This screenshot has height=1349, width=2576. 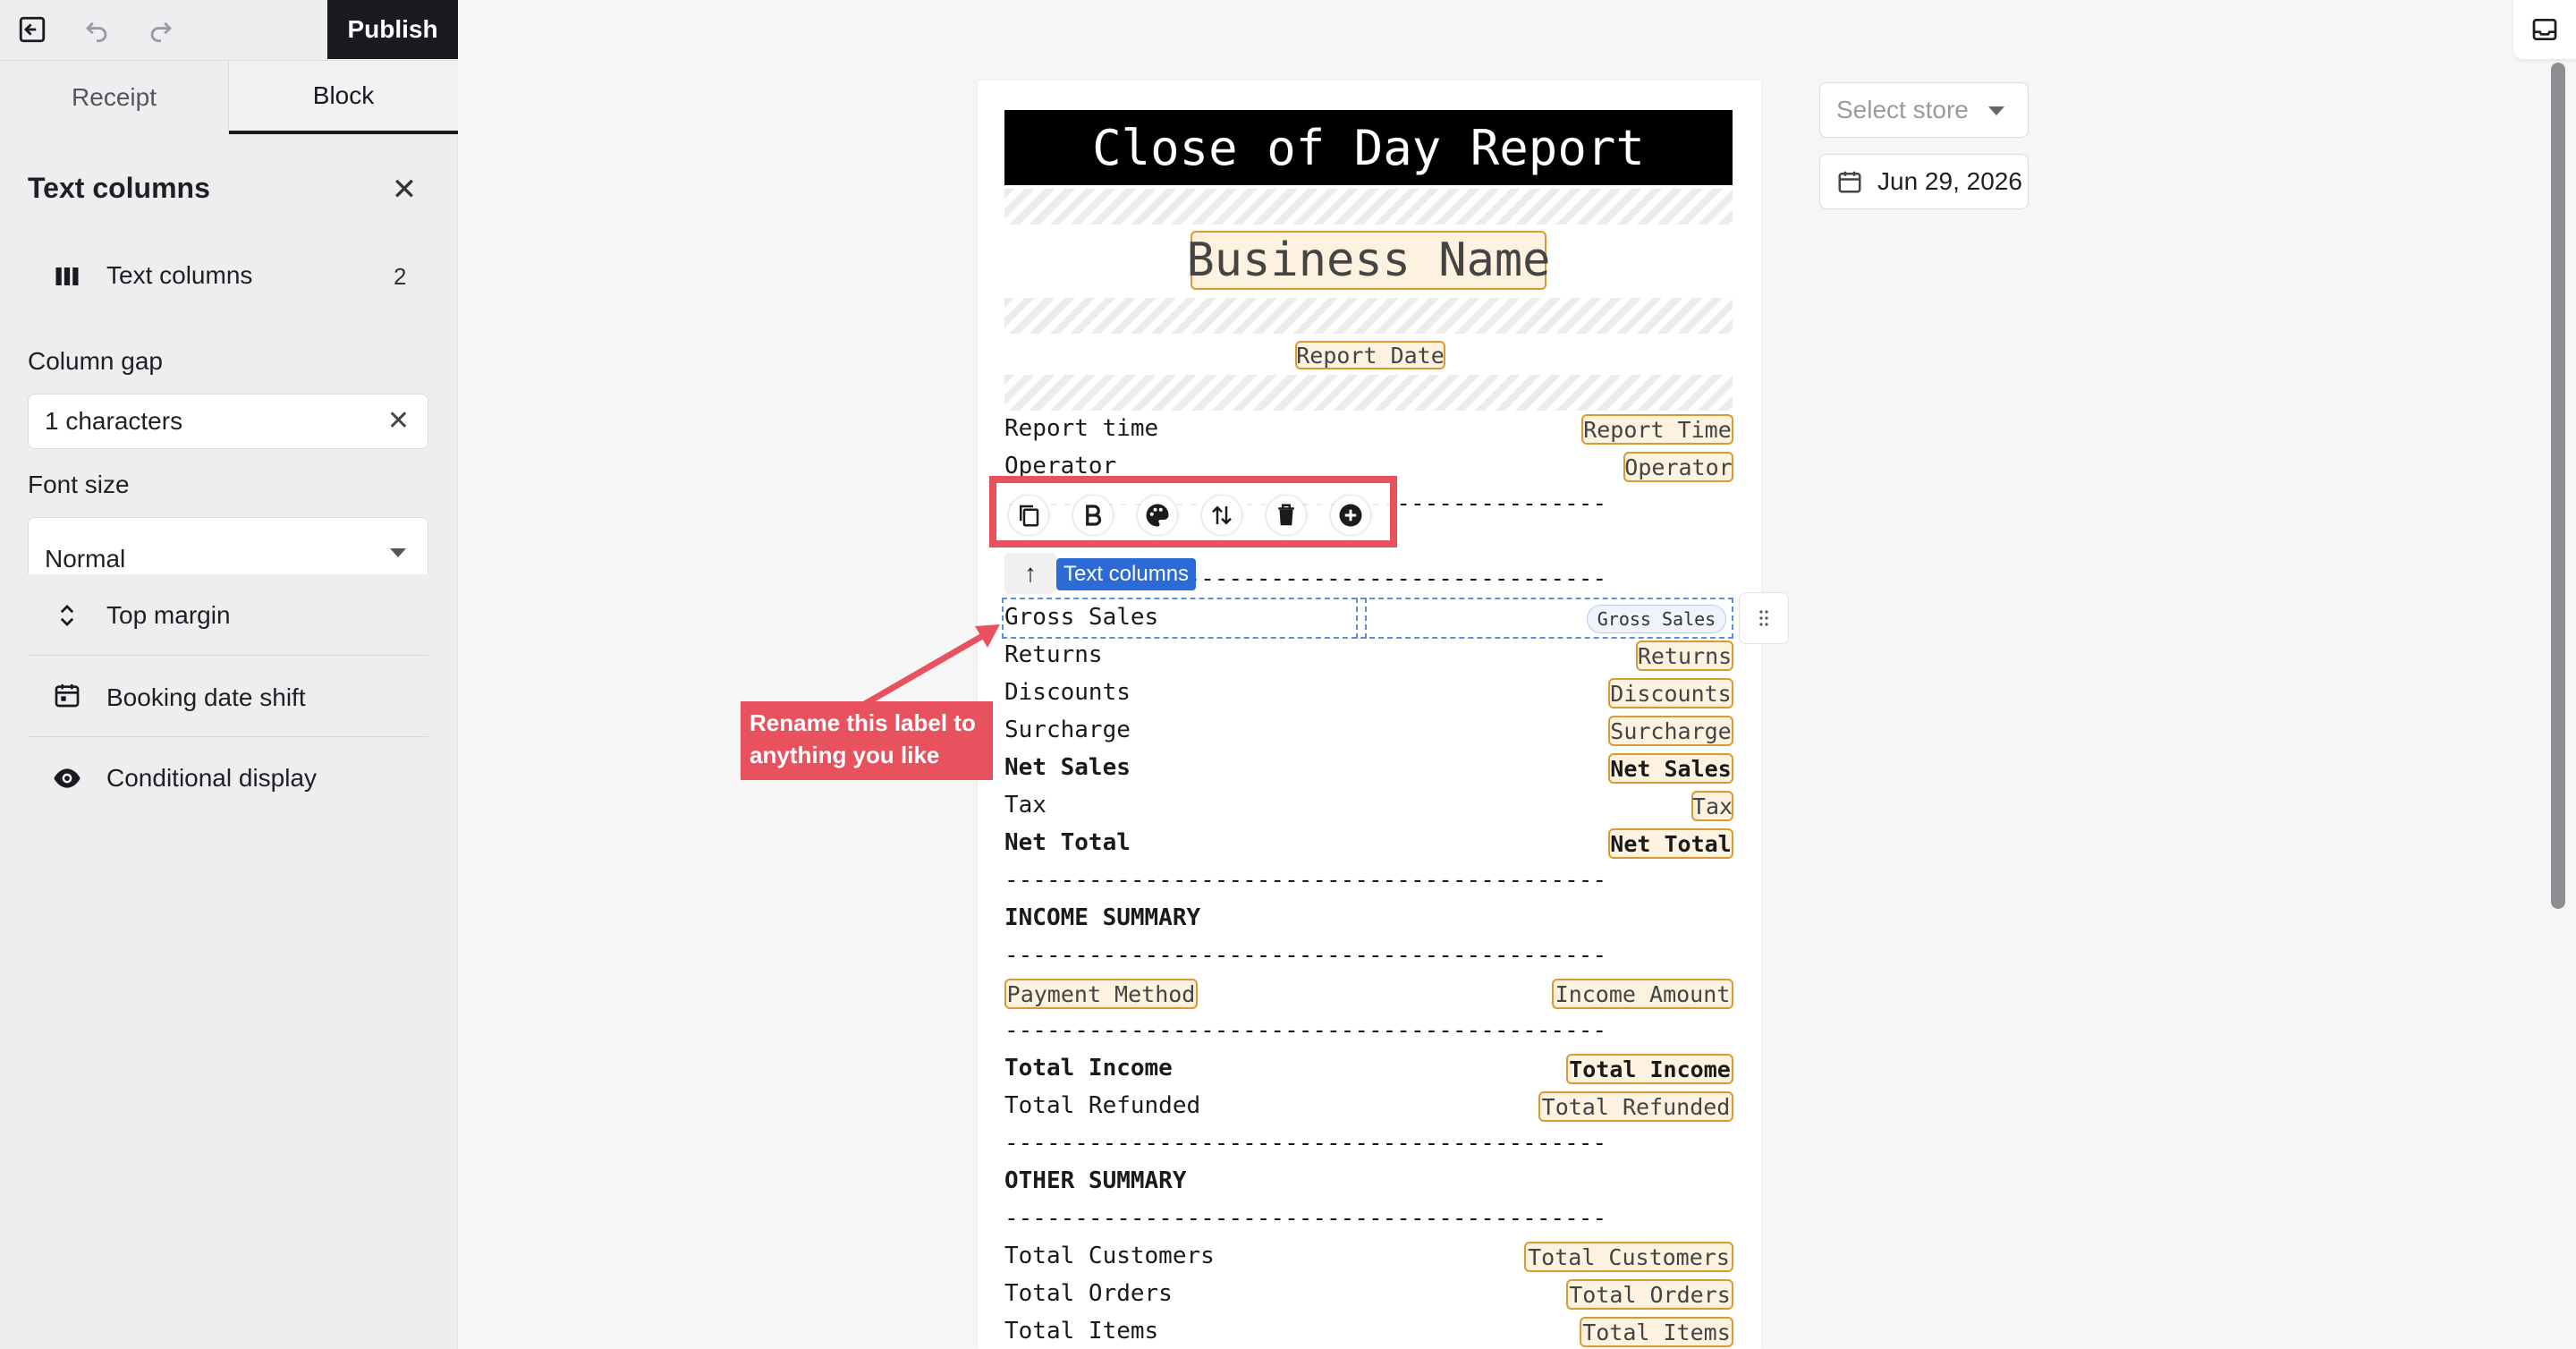 I want to click on business-name-field: Business Name, so click(x=1369, y=260).